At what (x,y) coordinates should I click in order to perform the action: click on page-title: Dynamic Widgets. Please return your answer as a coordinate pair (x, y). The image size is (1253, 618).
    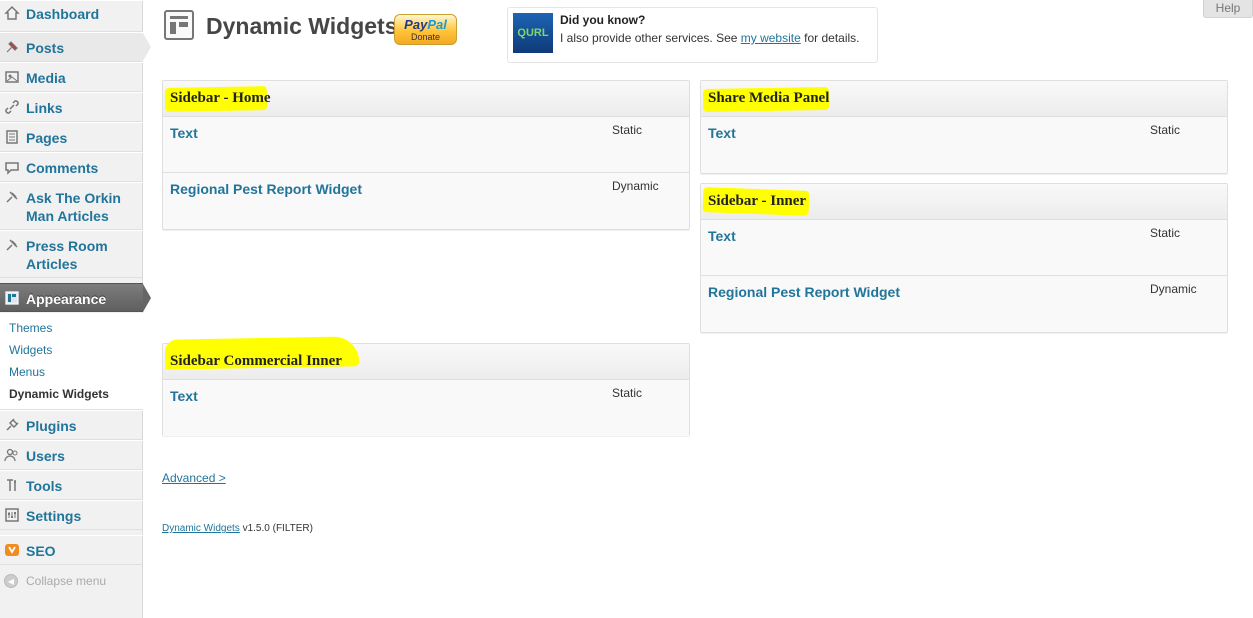
    Looking at the image, I should click on (302, 26).